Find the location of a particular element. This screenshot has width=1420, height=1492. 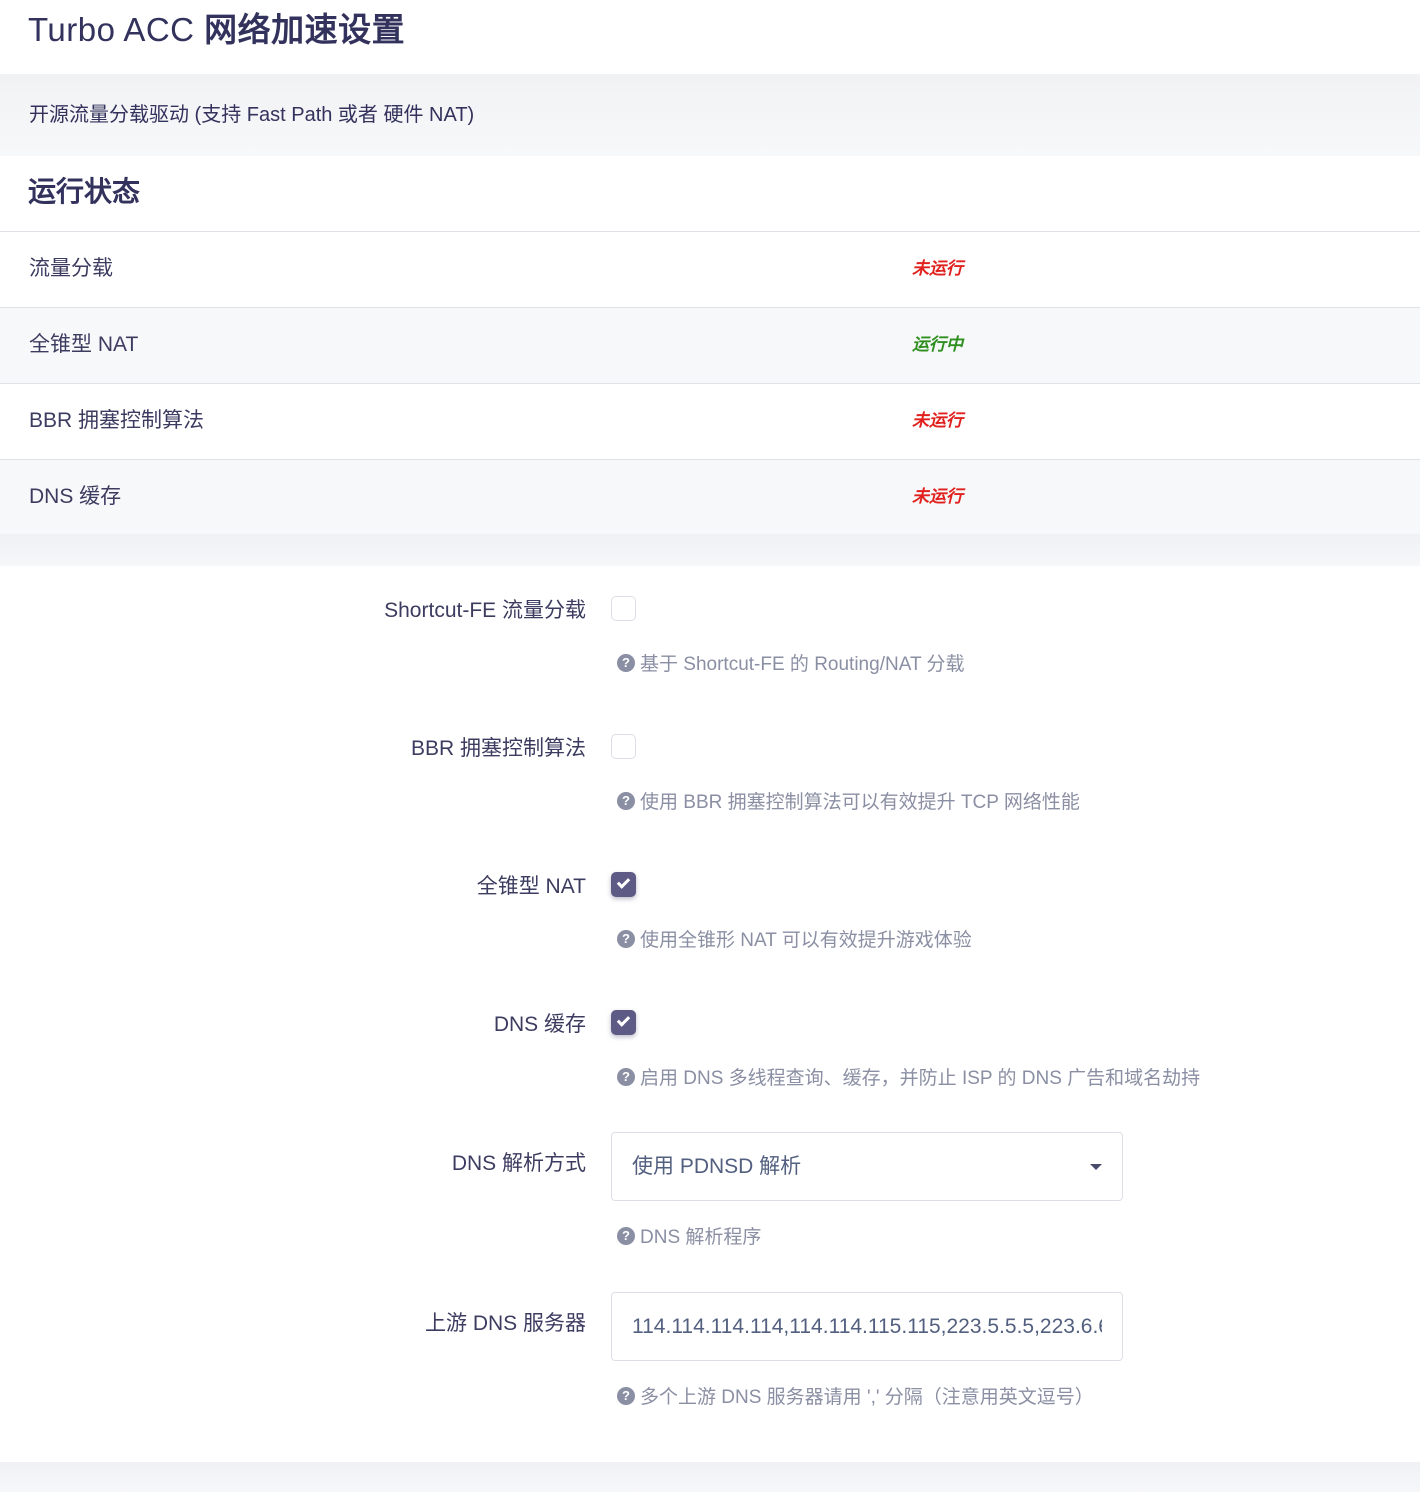

sfe-checkbox is located at coordinates (623, 608).